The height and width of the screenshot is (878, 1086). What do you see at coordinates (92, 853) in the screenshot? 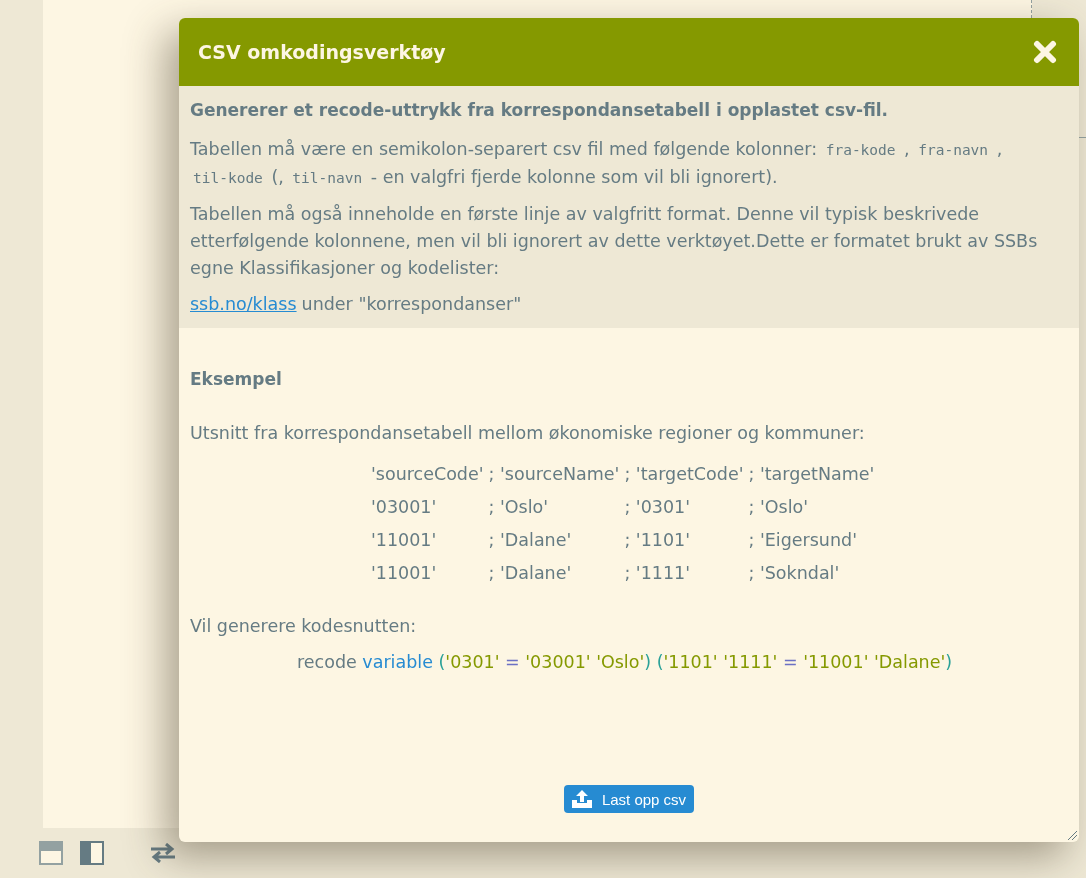
I see `side-panel-layout-button` at bounding box center [92, 853].